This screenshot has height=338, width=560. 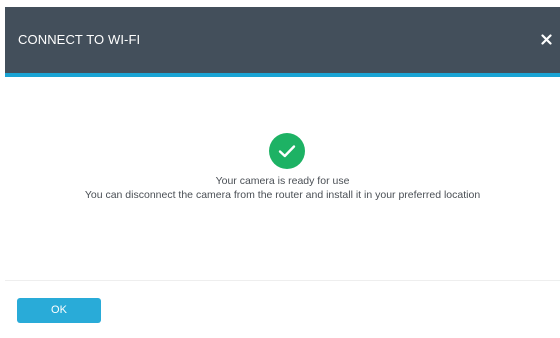 What do you see at coordinates (59, 310) in the screenshot?
I see `ok-button: OK` at bounding box center [59, 310].